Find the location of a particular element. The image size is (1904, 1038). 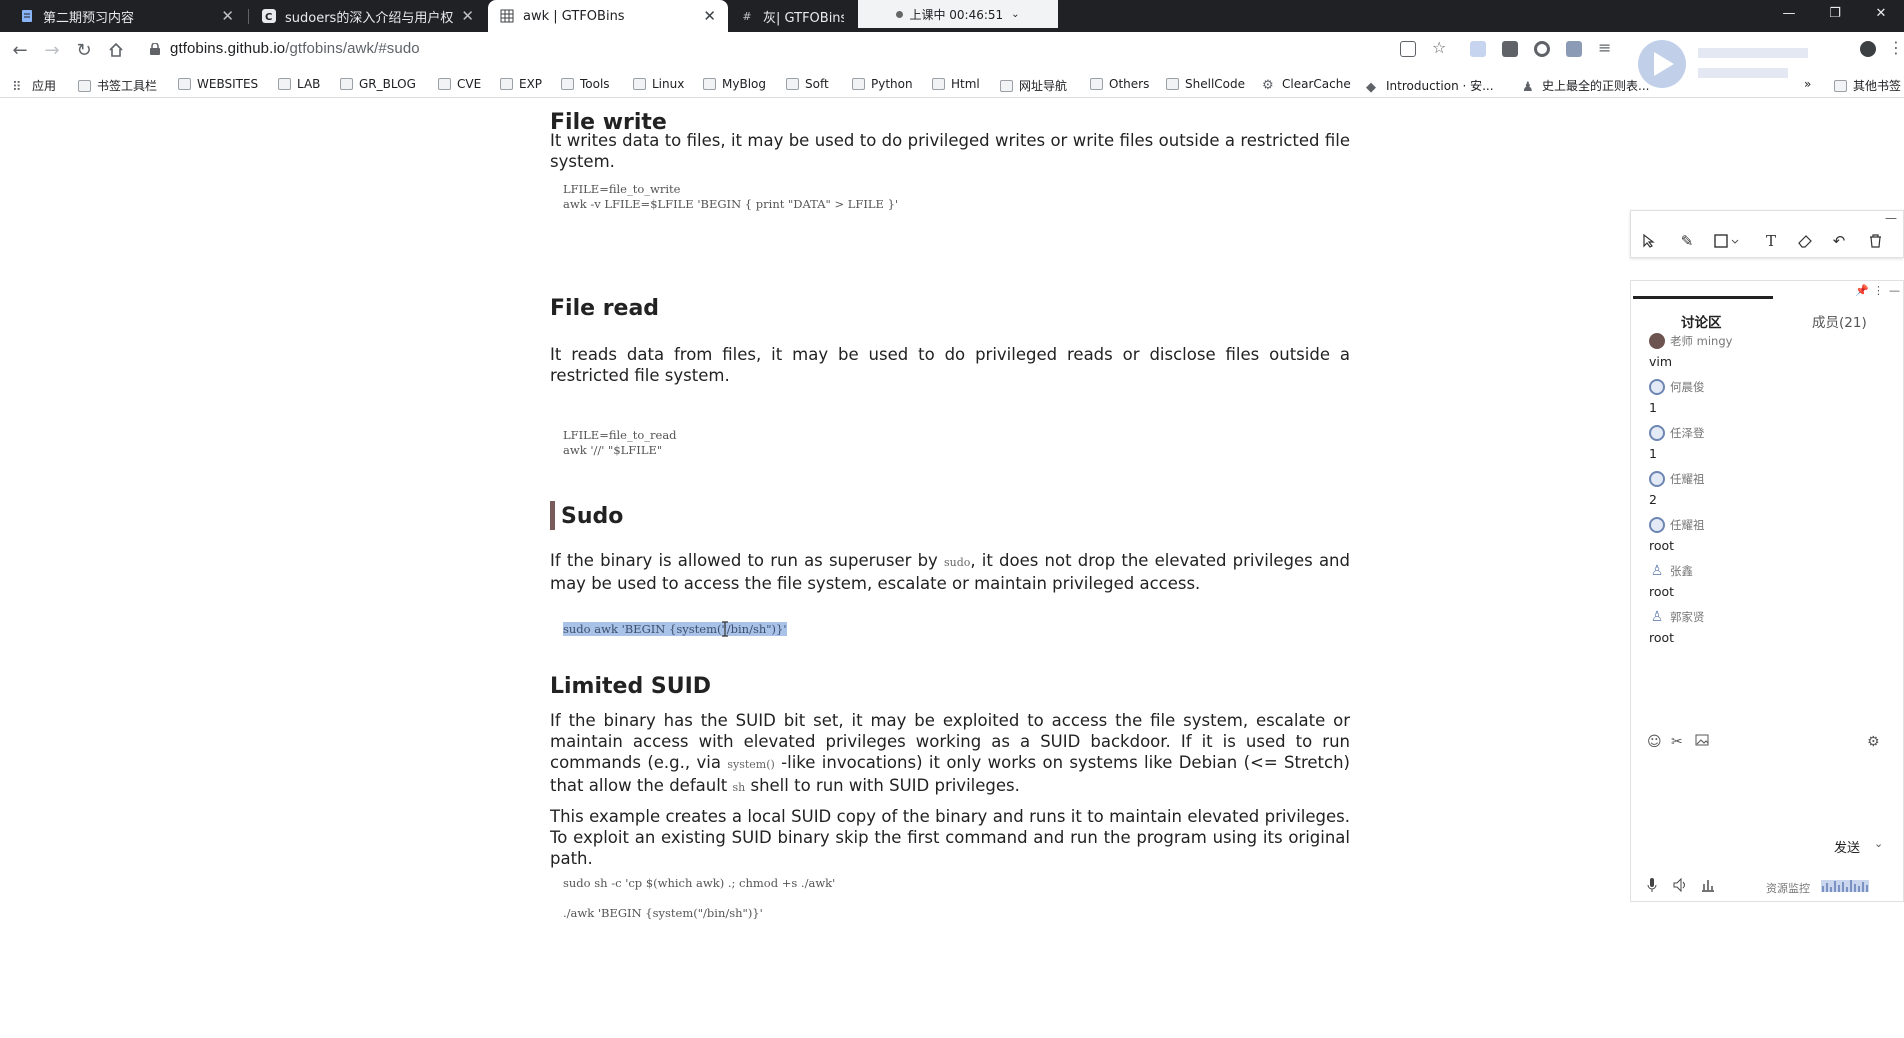

image-icon is located at coordinates (1702, 742).